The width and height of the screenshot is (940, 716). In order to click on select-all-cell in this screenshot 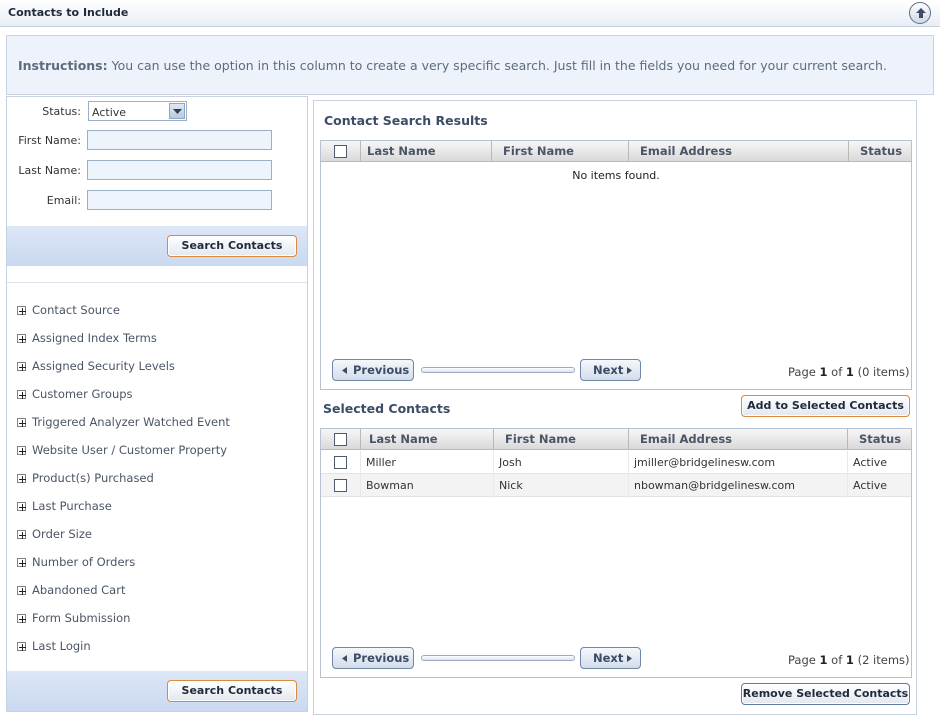, I will do `click(341, 151)`.